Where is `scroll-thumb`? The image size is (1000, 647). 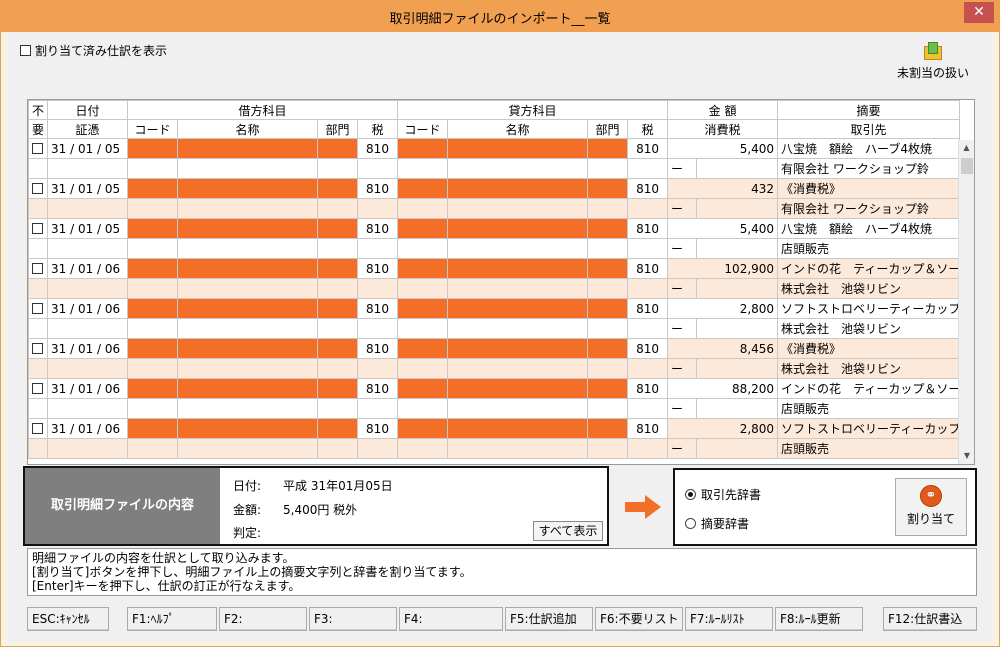 scroll-thumb is located at coordinates (967, 166).